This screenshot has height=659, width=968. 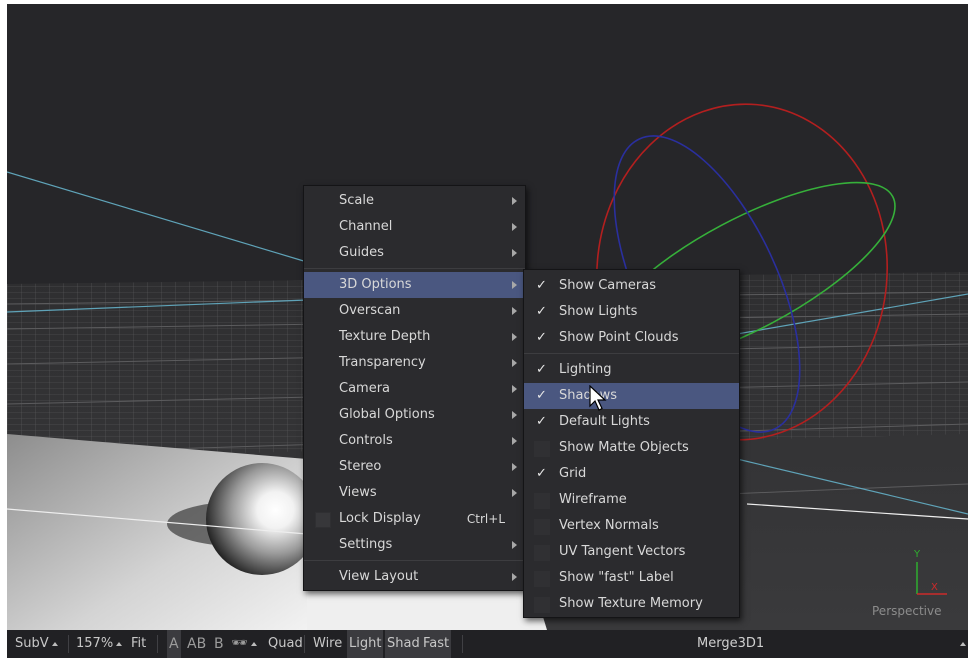 What do you see at coordinates (631, 286) in the screenshot?
I see `option-show-cameras: ✓ Show Cameras` at bounding box center [631, 286].